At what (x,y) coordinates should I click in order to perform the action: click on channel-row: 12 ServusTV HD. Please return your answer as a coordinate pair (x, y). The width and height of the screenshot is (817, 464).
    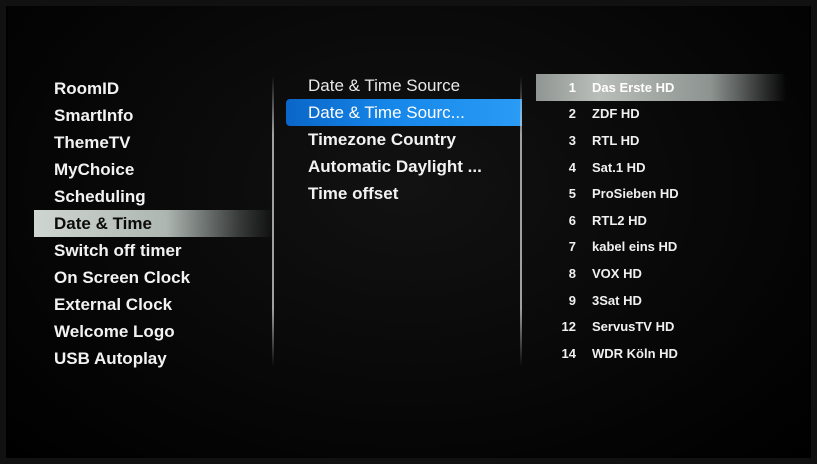
    Looking at the image, I should click on (661, 326).